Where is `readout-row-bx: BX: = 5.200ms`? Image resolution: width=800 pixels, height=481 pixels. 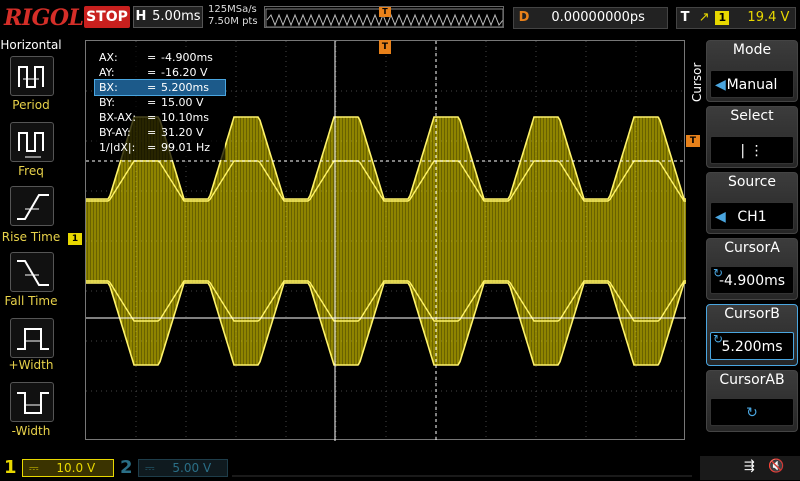
readout-row-bx: BX: = 5.200ms is located at coordinates (160, 87).